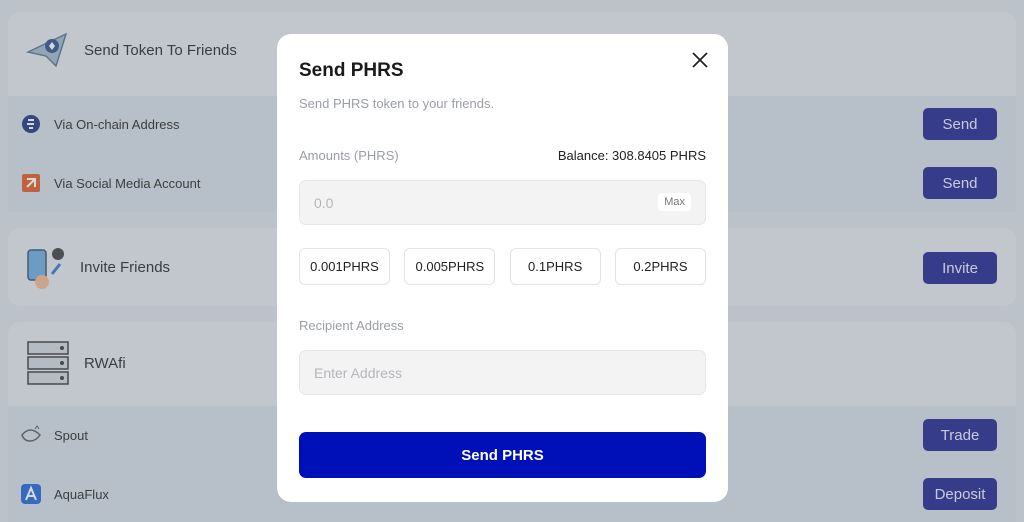 Image resolution: width=1024 pixels, height=522 pixels. I want to click on amount-field: Max, so click(502, 202).